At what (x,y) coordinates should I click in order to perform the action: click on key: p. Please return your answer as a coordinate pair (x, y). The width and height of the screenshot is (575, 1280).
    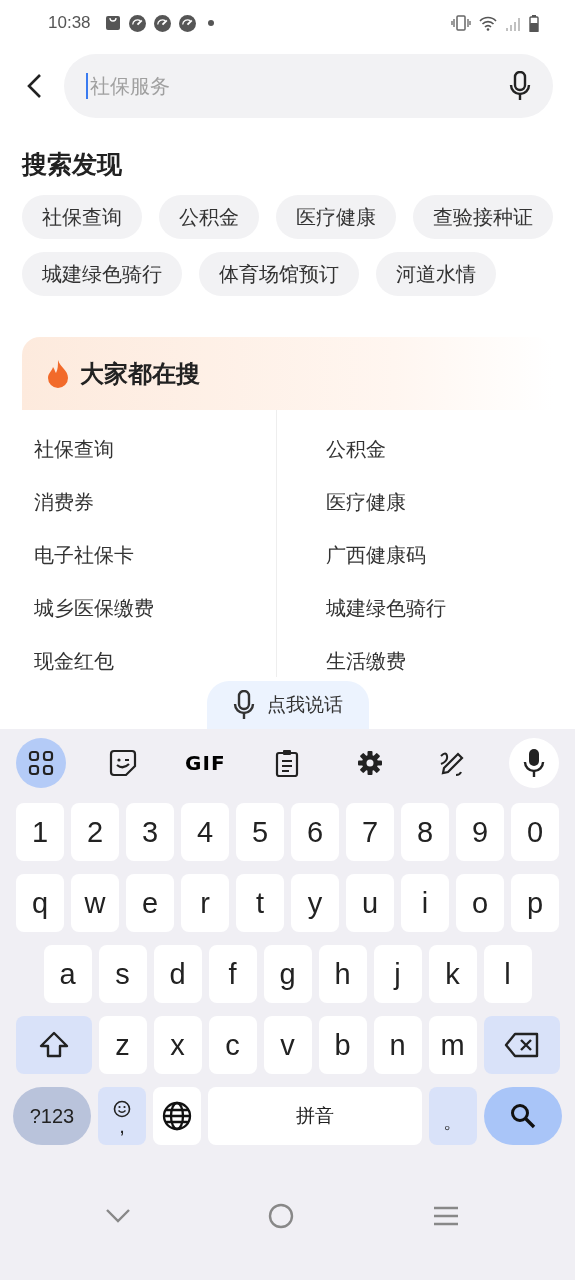
    Looking at the image, I should click on (535, 903).